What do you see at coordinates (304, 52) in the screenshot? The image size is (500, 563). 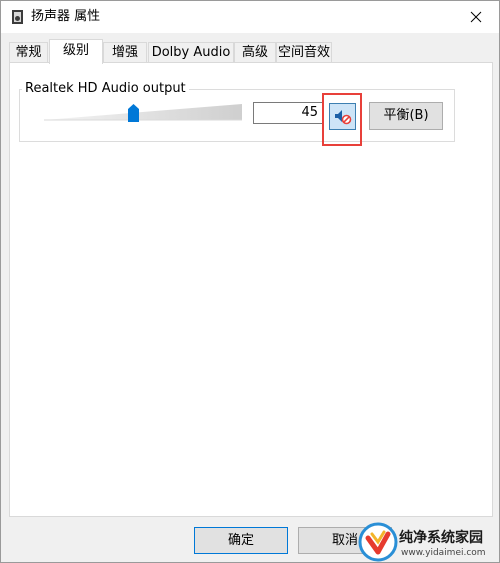 I see `tab-spatial-sound: 空间音效` at bounding box center [304, 52].